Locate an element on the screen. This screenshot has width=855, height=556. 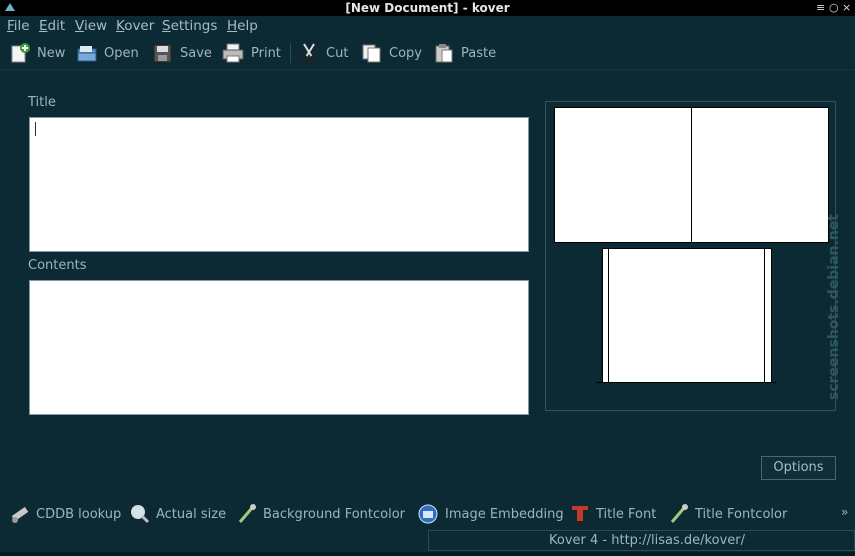
cddb-lookup-icon is located at coordinates (20, 514).